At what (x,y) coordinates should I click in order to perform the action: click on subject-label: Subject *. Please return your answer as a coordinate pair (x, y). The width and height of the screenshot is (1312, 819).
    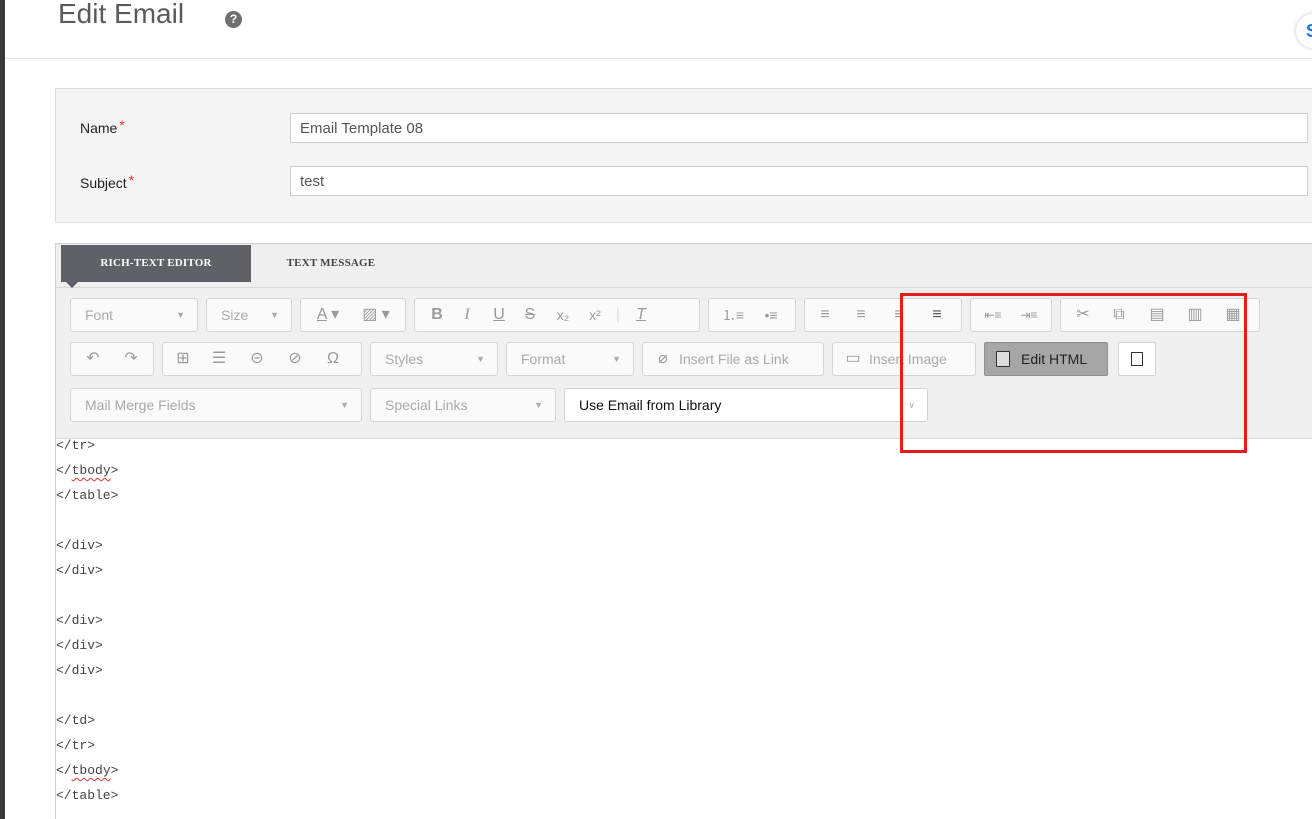
    Looking at the image, I should click on (107, 181).